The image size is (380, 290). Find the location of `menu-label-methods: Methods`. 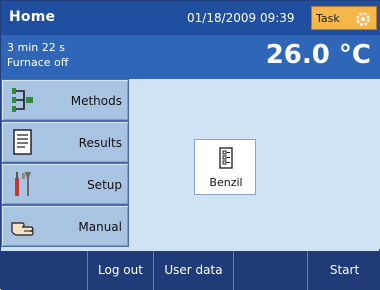

menu-label-methods: Methods is located at coordinates (96, 101).